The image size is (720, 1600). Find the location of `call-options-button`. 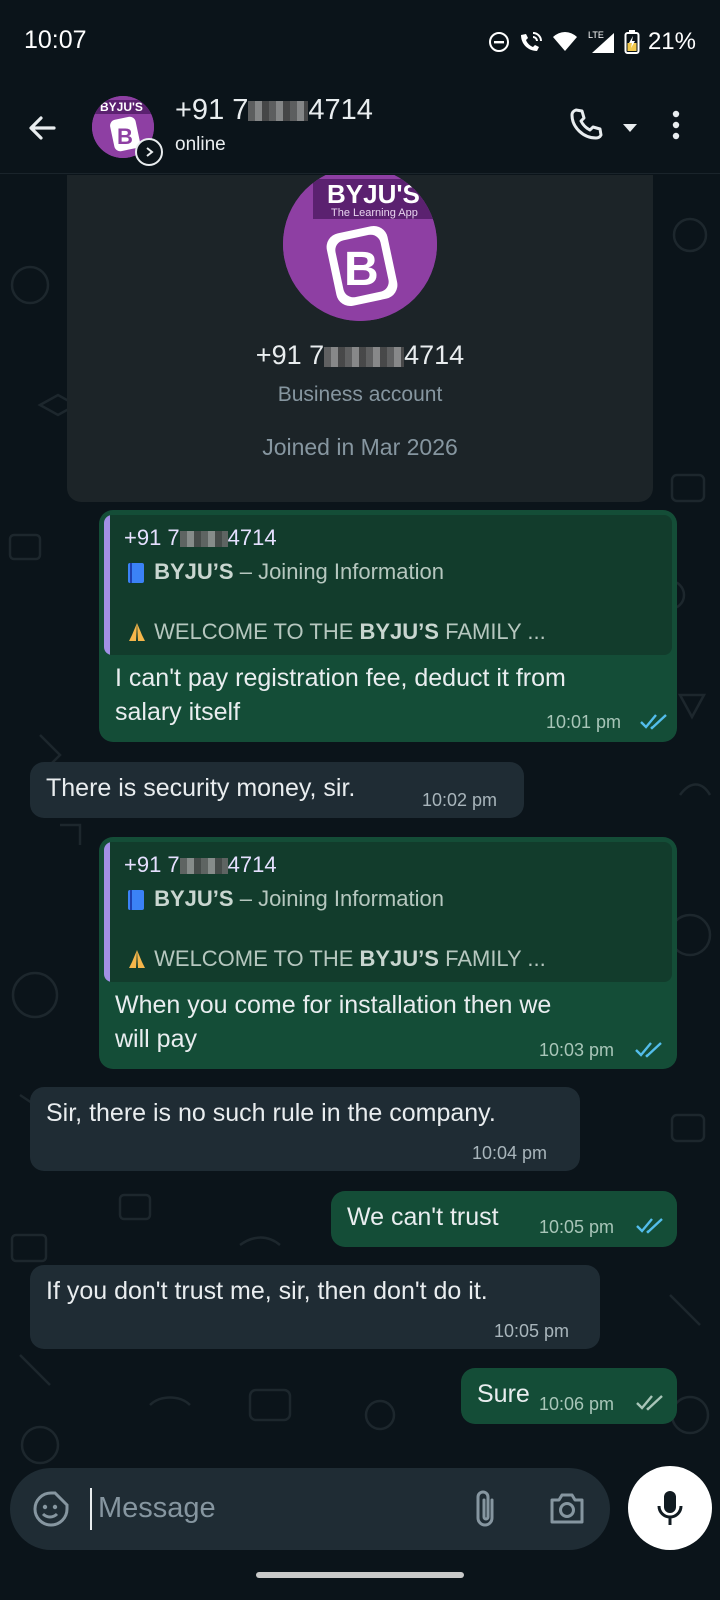

call-options-button is located at coordinates (630, 129).